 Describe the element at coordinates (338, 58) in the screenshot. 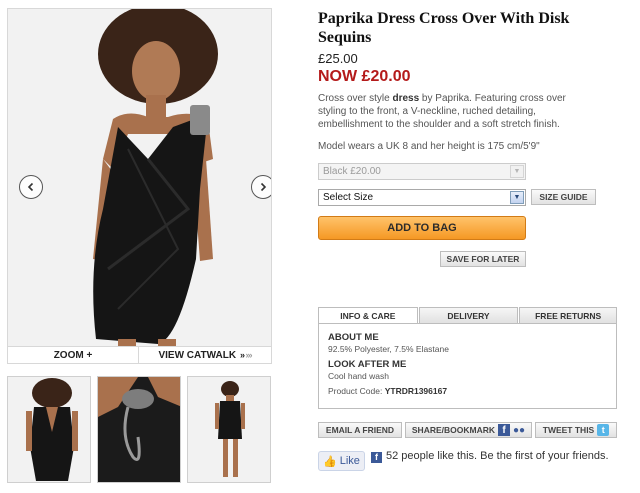

I see `original-price: £25.00` at that location.